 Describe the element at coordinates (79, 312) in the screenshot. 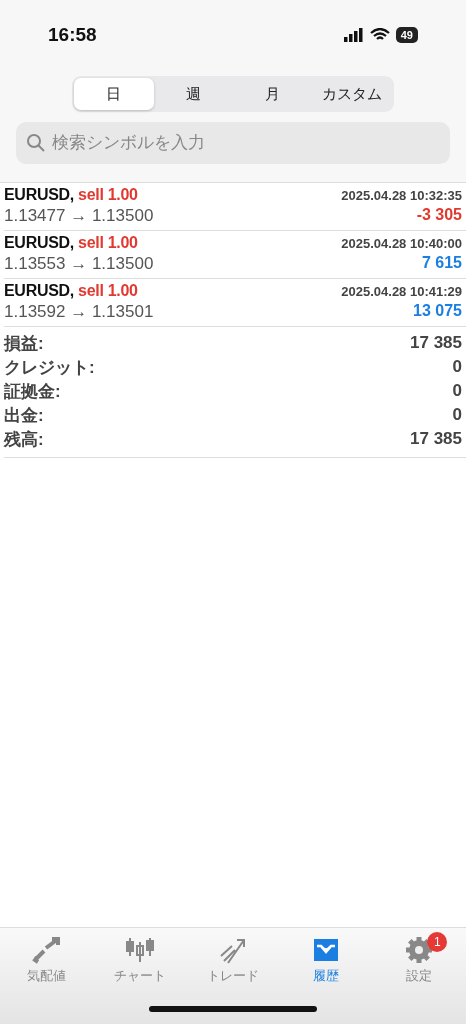

I see `trade-prices: 1.13592 → 1.13501` at that location.